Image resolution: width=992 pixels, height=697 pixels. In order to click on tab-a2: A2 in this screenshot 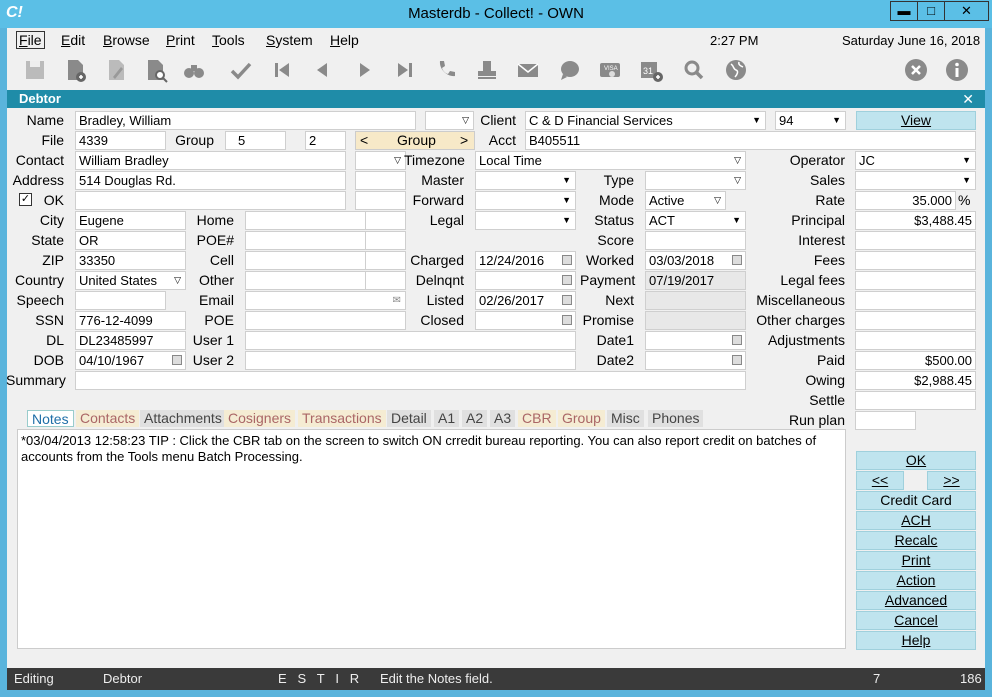, I will do `click(475, 418)`.